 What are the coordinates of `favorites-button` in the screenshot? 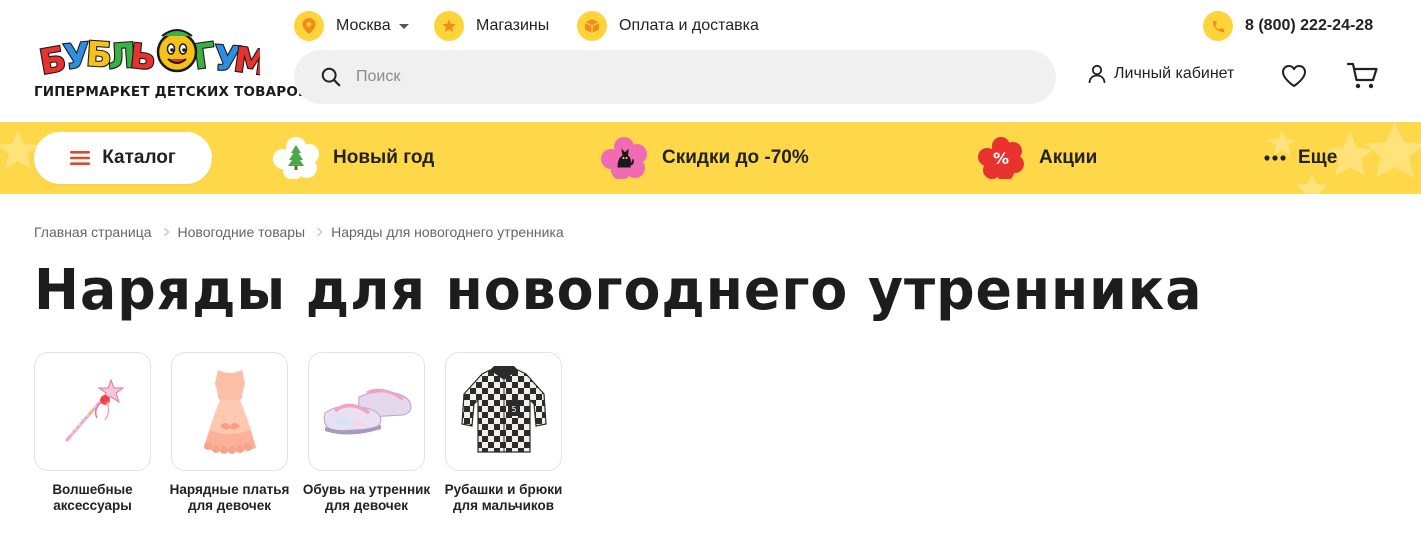 It's located at (1294, 78).